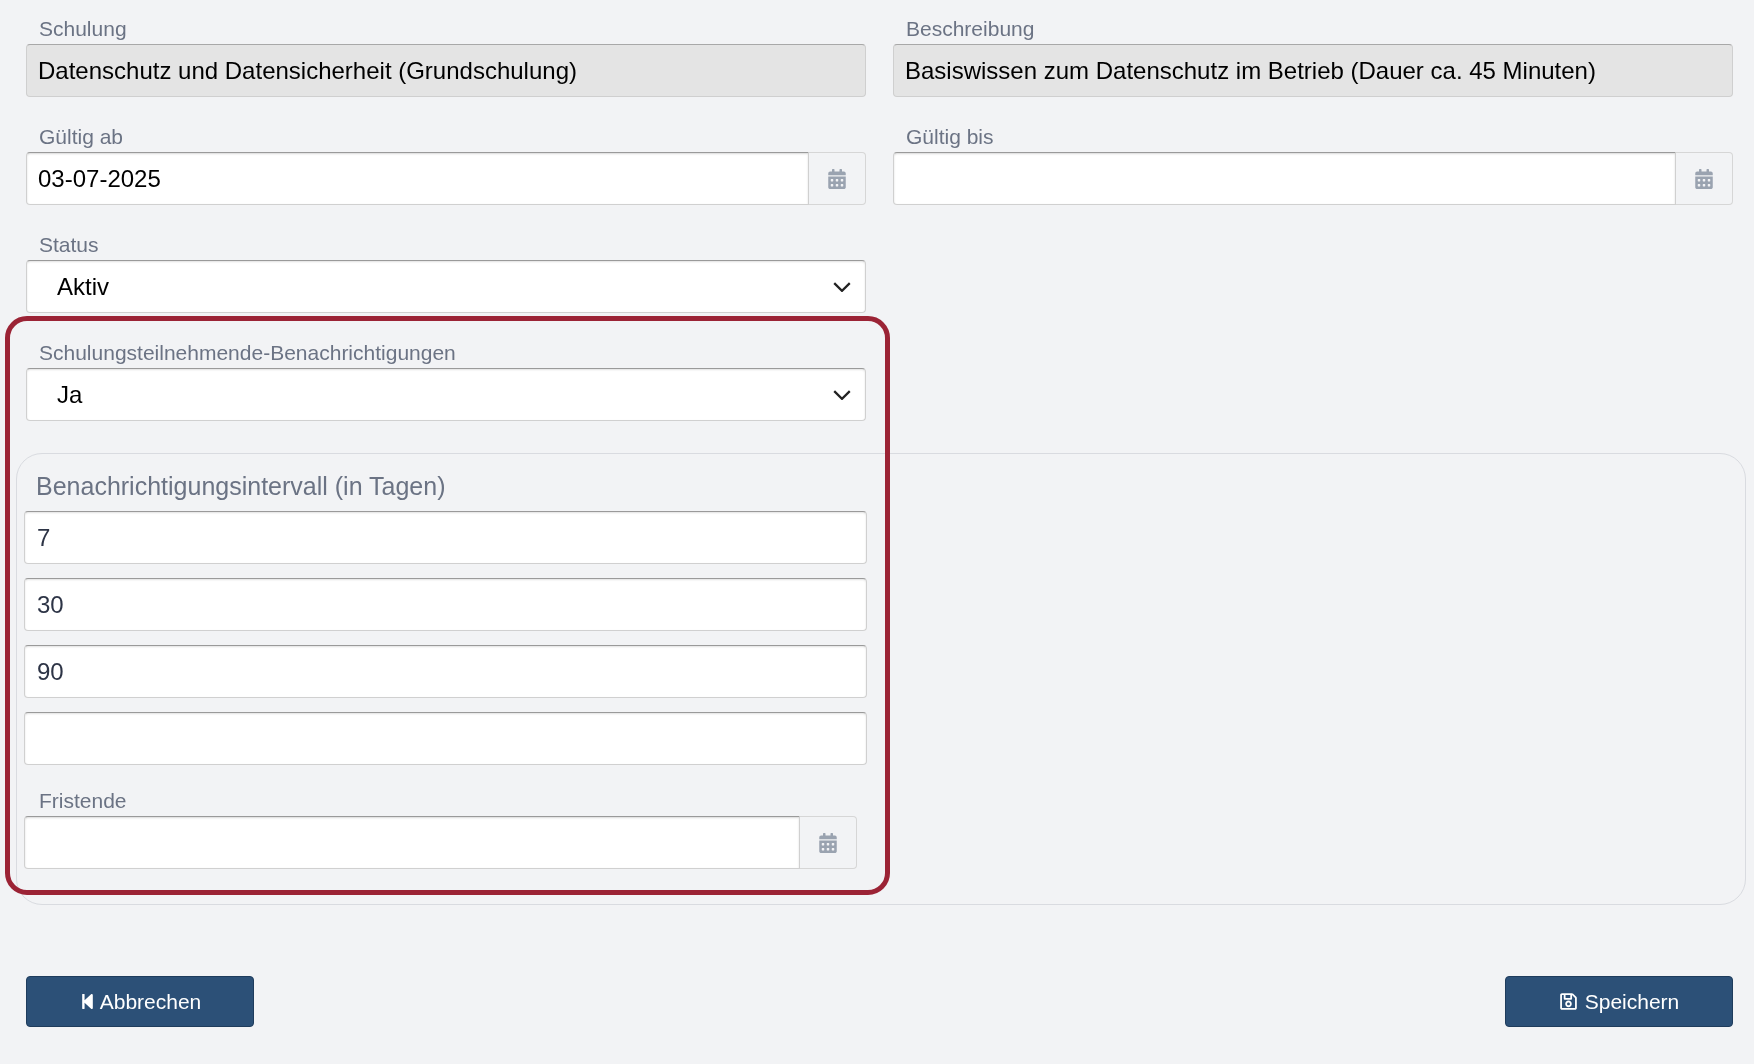 This screenshot has height=1064, width=1754. Describe the element at coordinates (1568, 1001) in the screenshot. I see `save-icon` at that location.